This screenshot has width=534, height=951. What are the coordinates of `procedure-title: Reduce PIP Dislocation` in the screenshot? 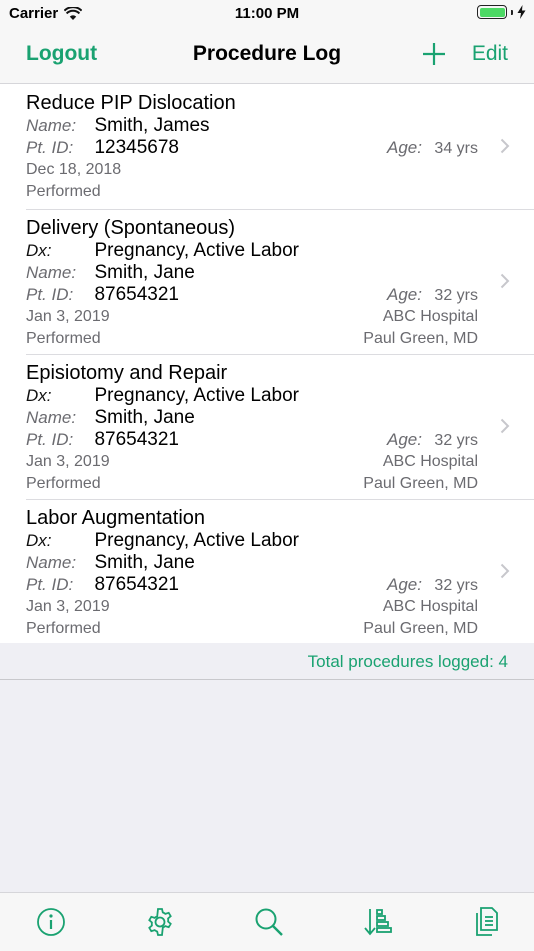 It's located at (131, 103).